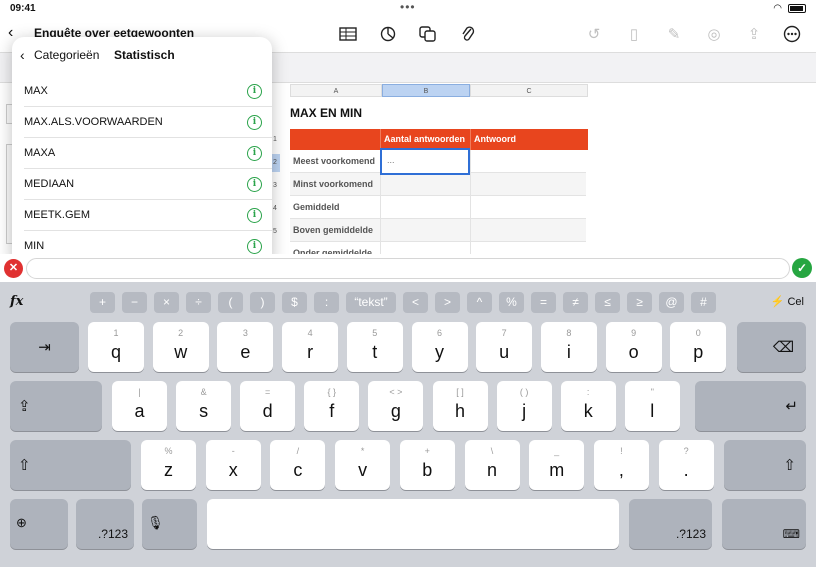  I want to click on letter-key: * v, so click(363, 465).